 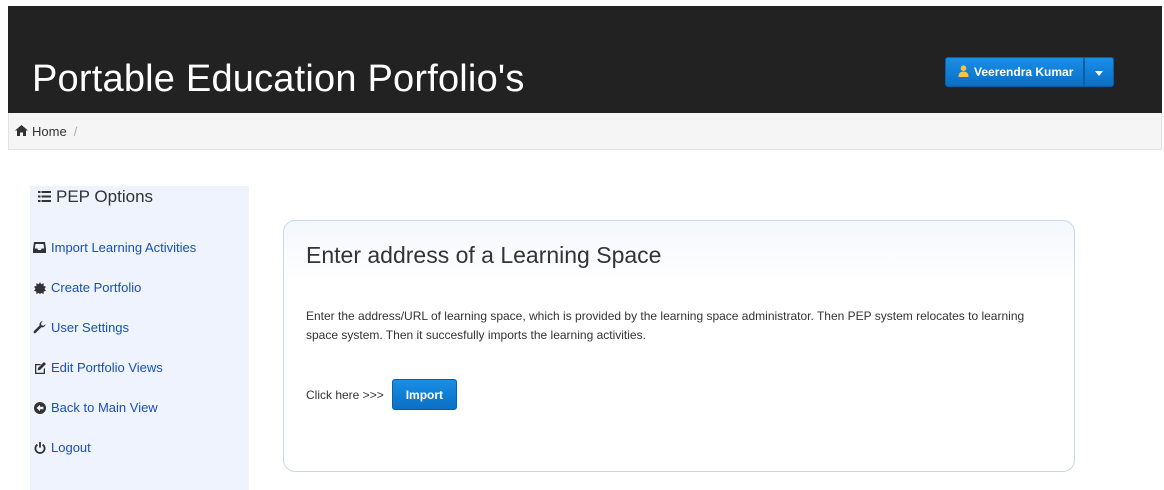 I want to click on home-icon, so click(x=21, y=131).